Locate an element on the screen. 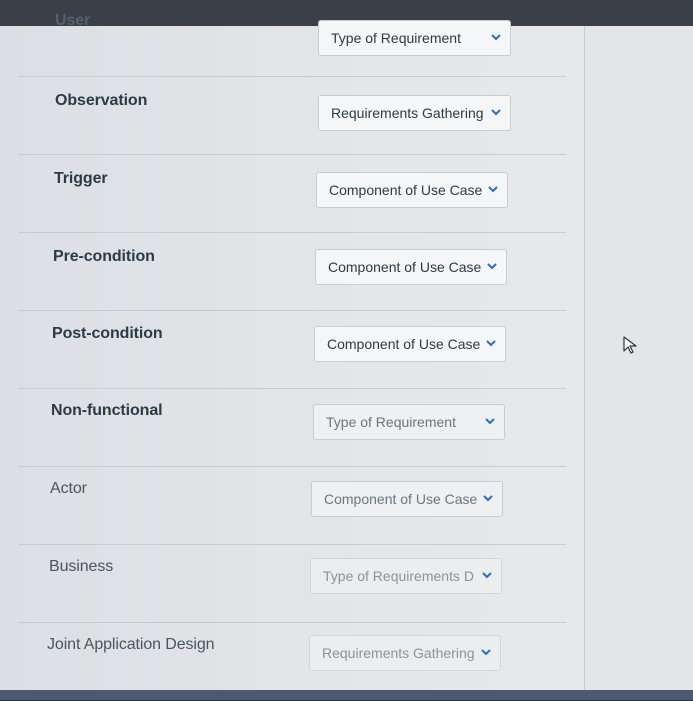 The image size is (693, 701). right-panel is located at coordinates (638, 358).